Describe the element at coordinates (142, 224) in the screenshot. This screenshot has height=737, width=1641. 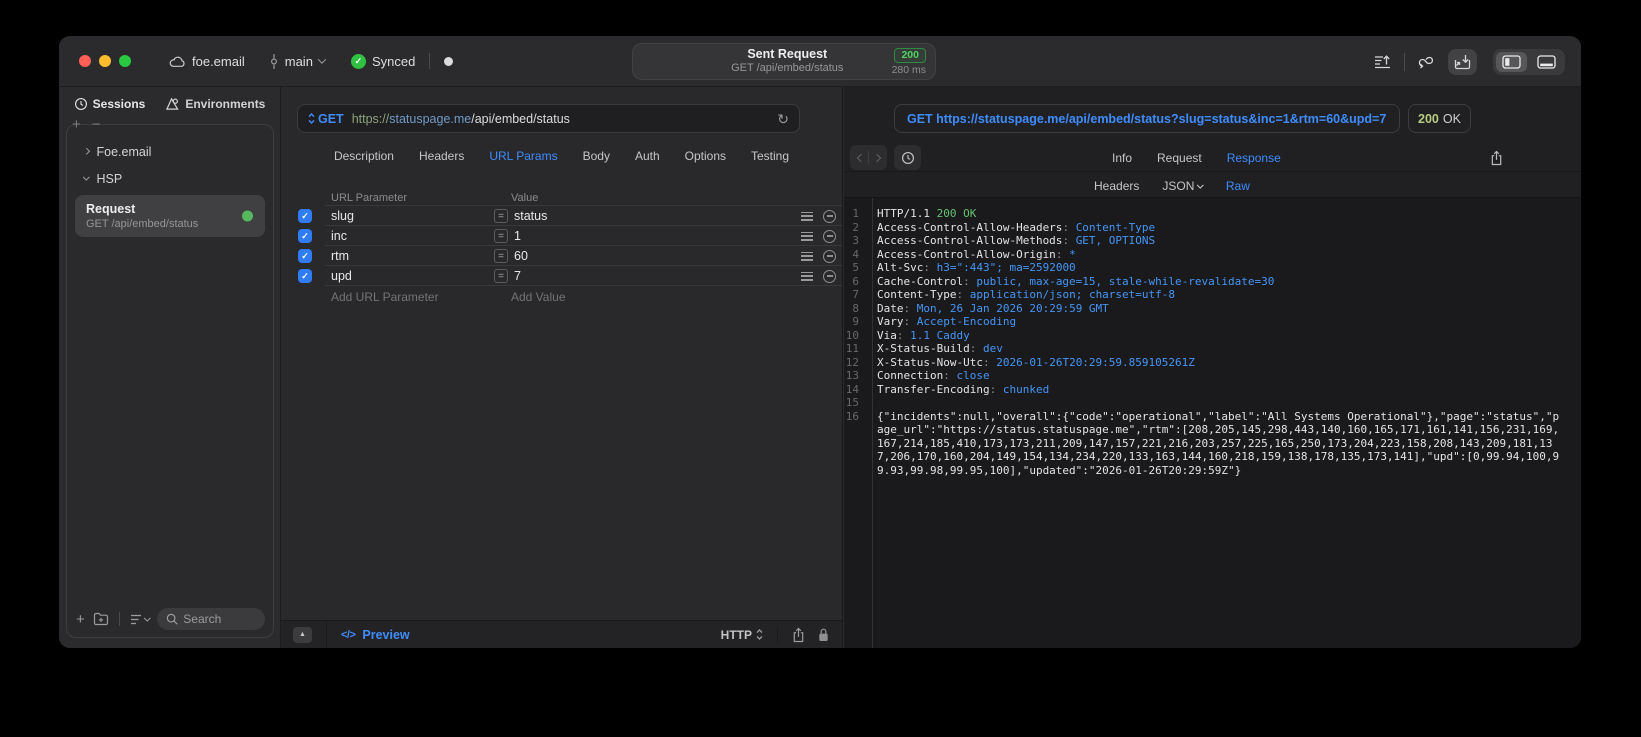
I see `request-item-subtitle: GET /api/embed/status` at that location.